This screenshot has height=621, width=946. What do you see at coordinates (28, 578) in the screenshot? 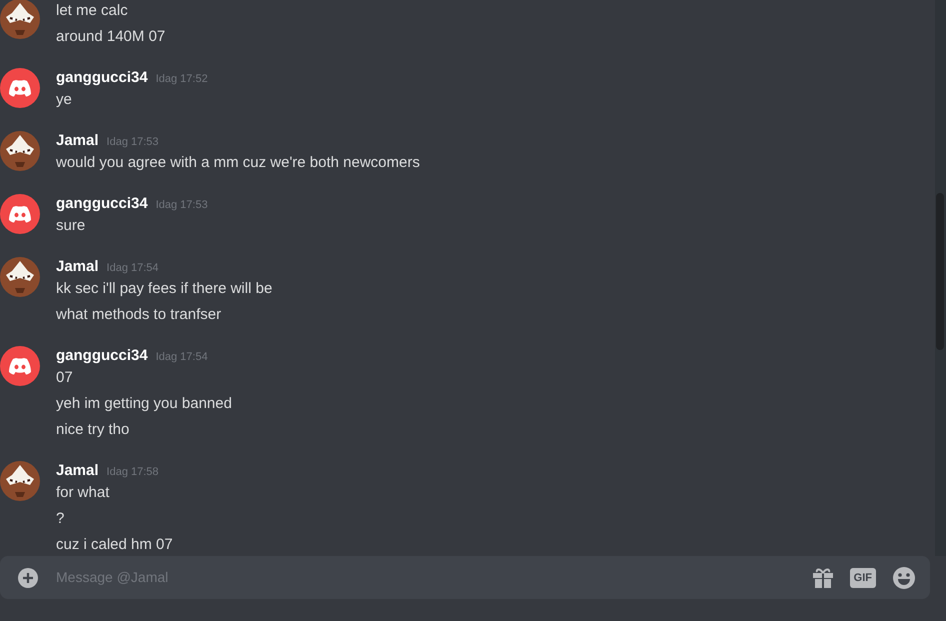
I see `add-icon` at bounding box center [28, 578].